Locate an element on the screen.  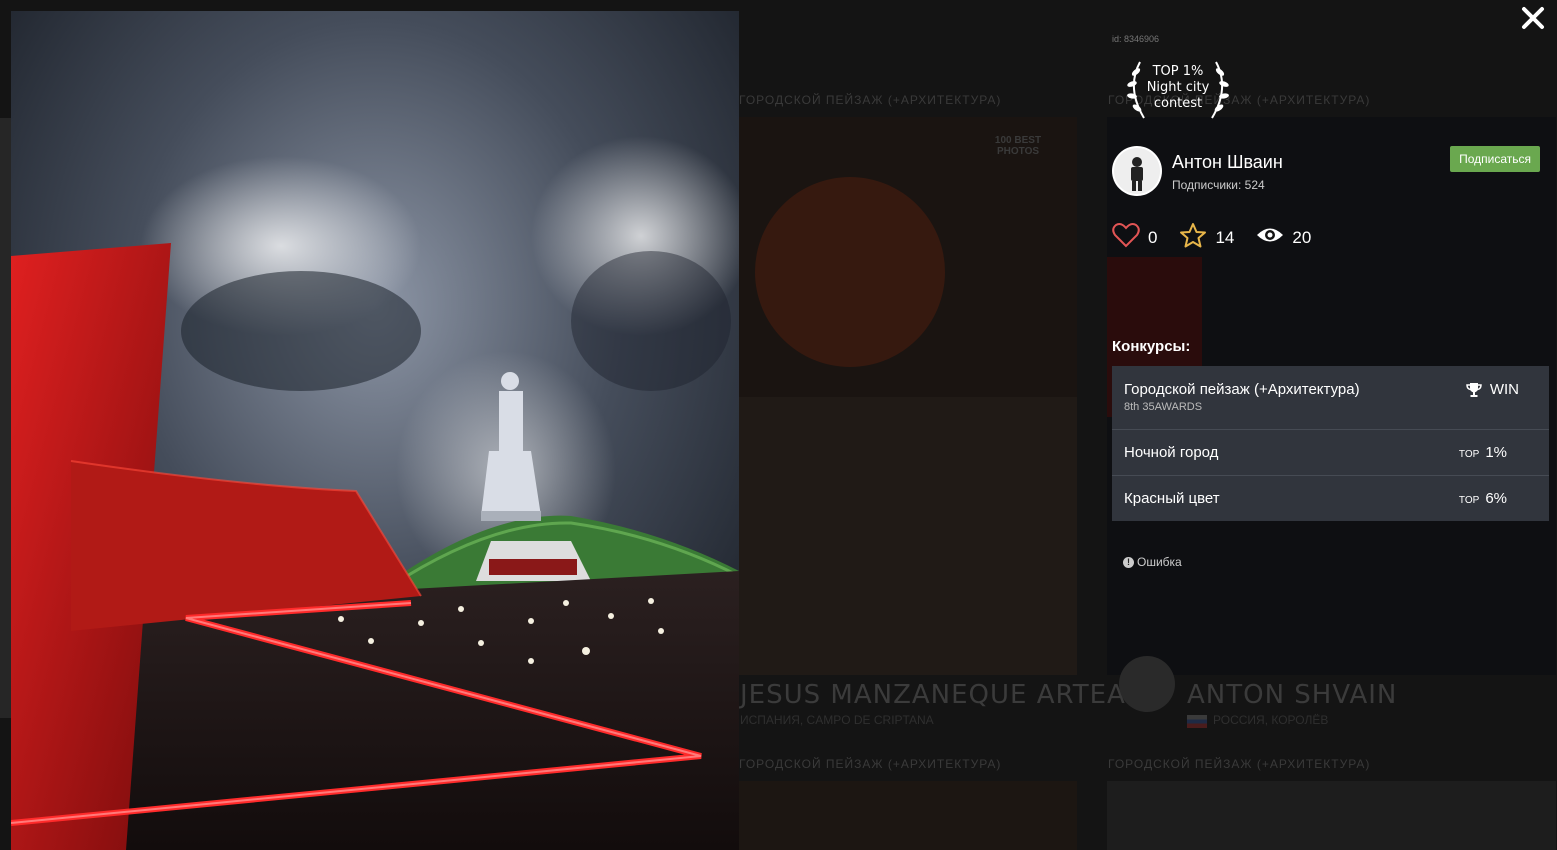
badge-line-contest: Night city is located at coordinates (1178, 87).